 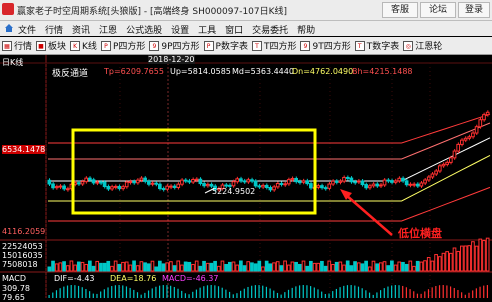 What do you see at coordinates (174, 45) in the screenshot?
I see `tool-9p-square: 9 9P四方形` at bounding box center [174, 45].